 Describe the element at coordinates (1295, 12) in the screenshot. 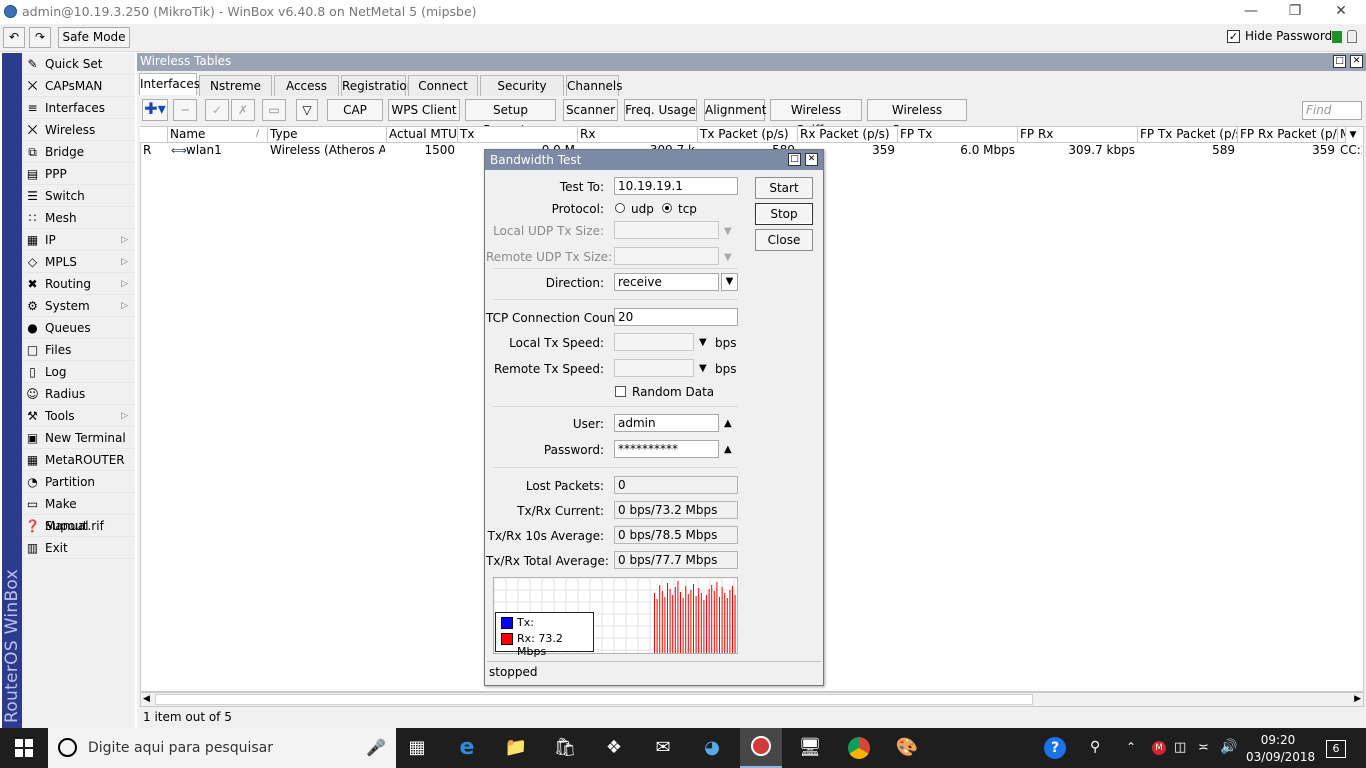

I see `restore-icon: ❐` at that location.